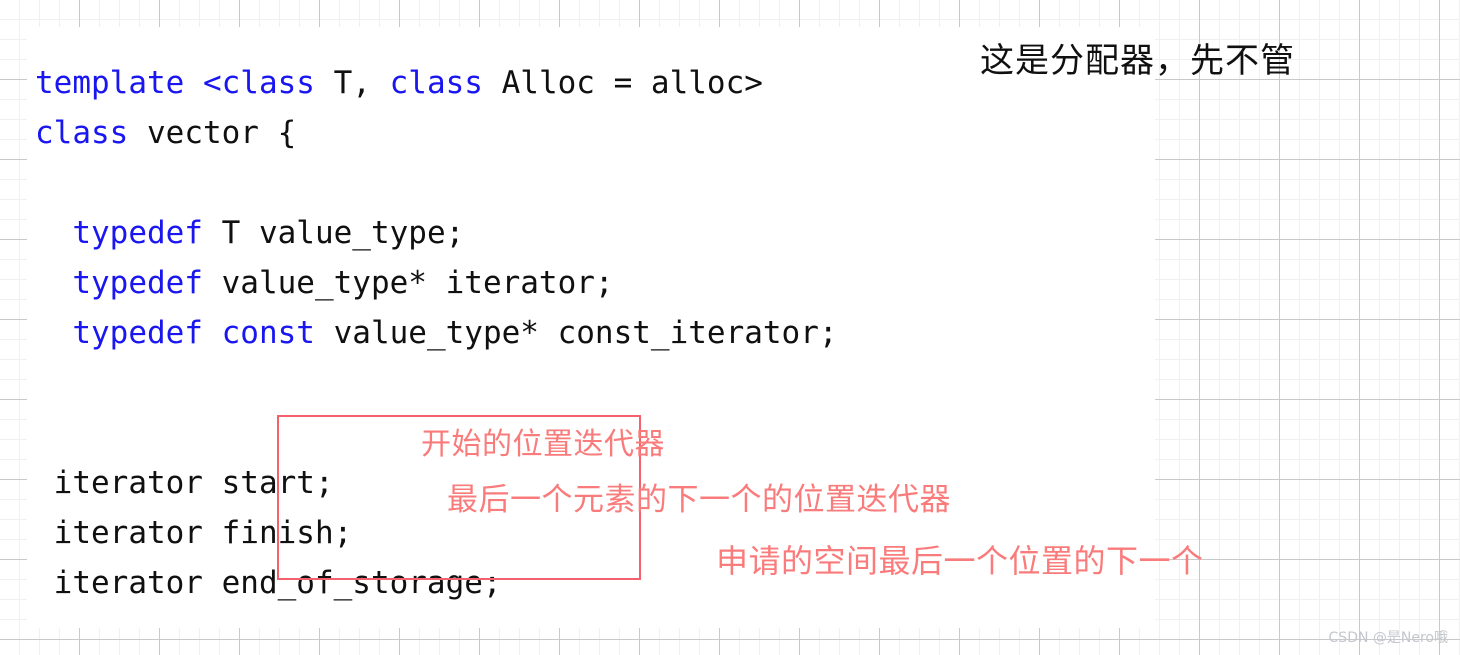 The width and height of the screenshot is (1460, 655). What do you see at coordinates (175, 83) in the screenshot?
I see `code-keyword: template <class` at bounding box center [175, 83].